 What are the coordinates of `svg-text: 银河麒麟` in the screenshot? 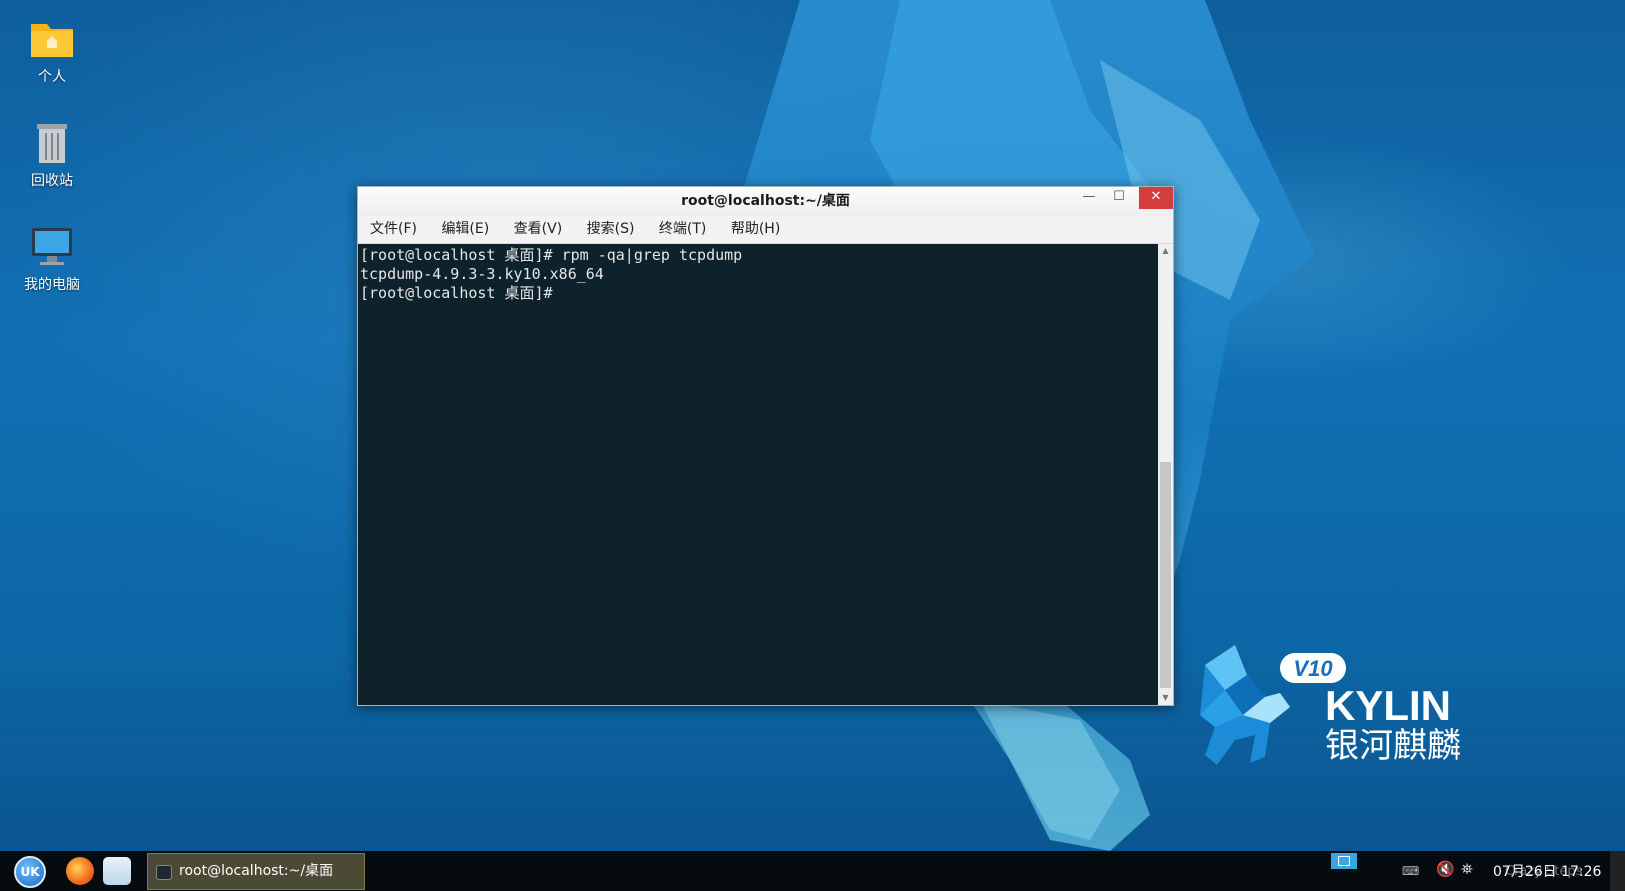 It's located at (1393, 746).